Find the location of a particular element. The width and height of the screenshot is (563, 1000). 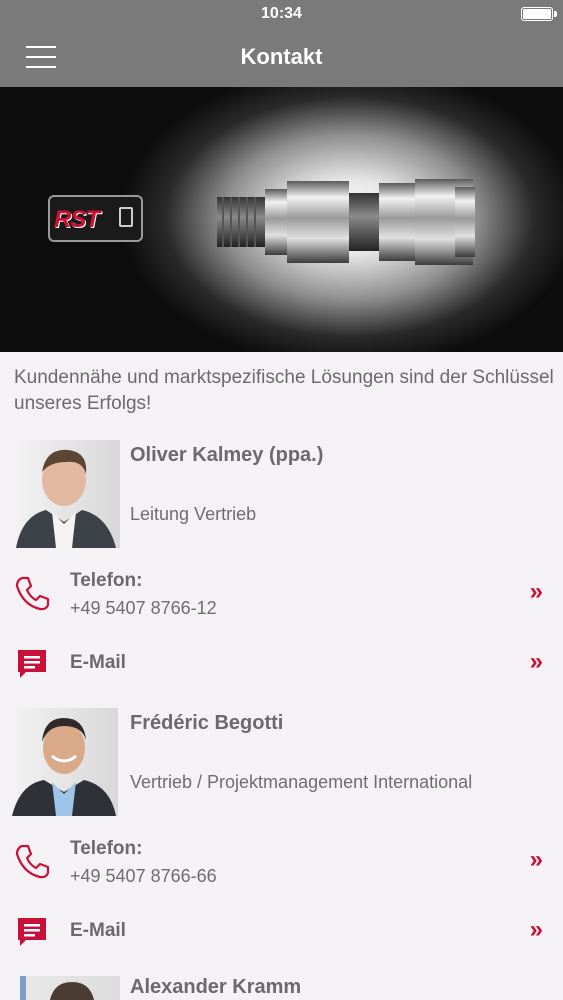

status-time: 10:34 is located at coordinates (281, 13).